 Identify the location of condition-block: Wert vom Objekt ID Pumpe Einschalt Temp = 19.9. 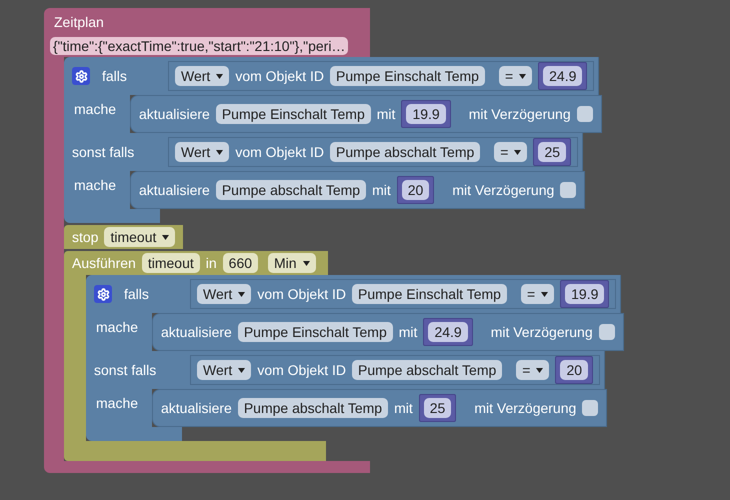
(403, 294).